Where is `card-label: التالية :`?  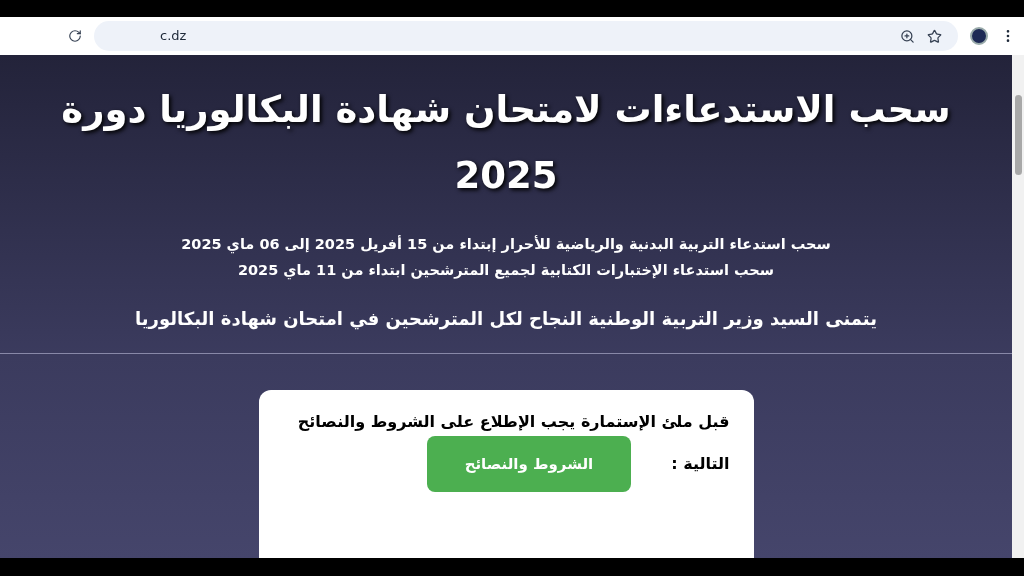
card-label: التالية : is located at coordinates (700, 464).